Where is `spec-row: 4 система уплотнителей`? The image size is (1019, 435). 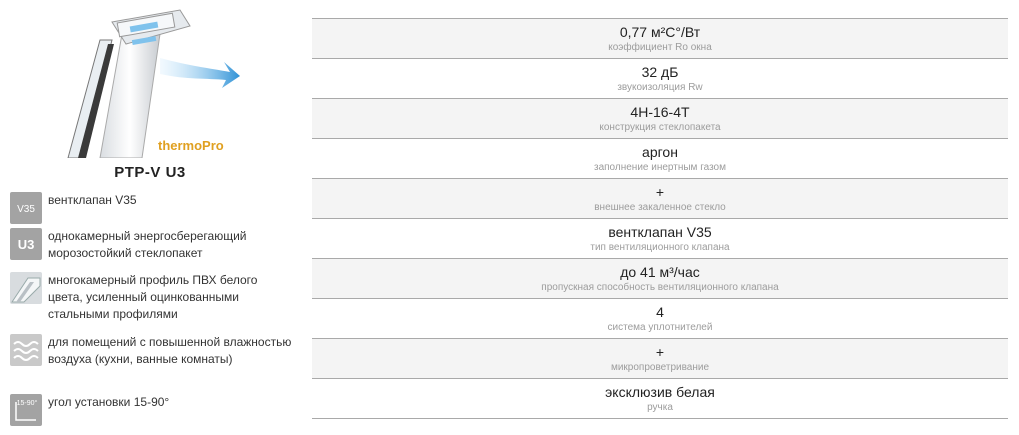 spec-row: 4 система уплотнителей is located at coordinates (660, 319).